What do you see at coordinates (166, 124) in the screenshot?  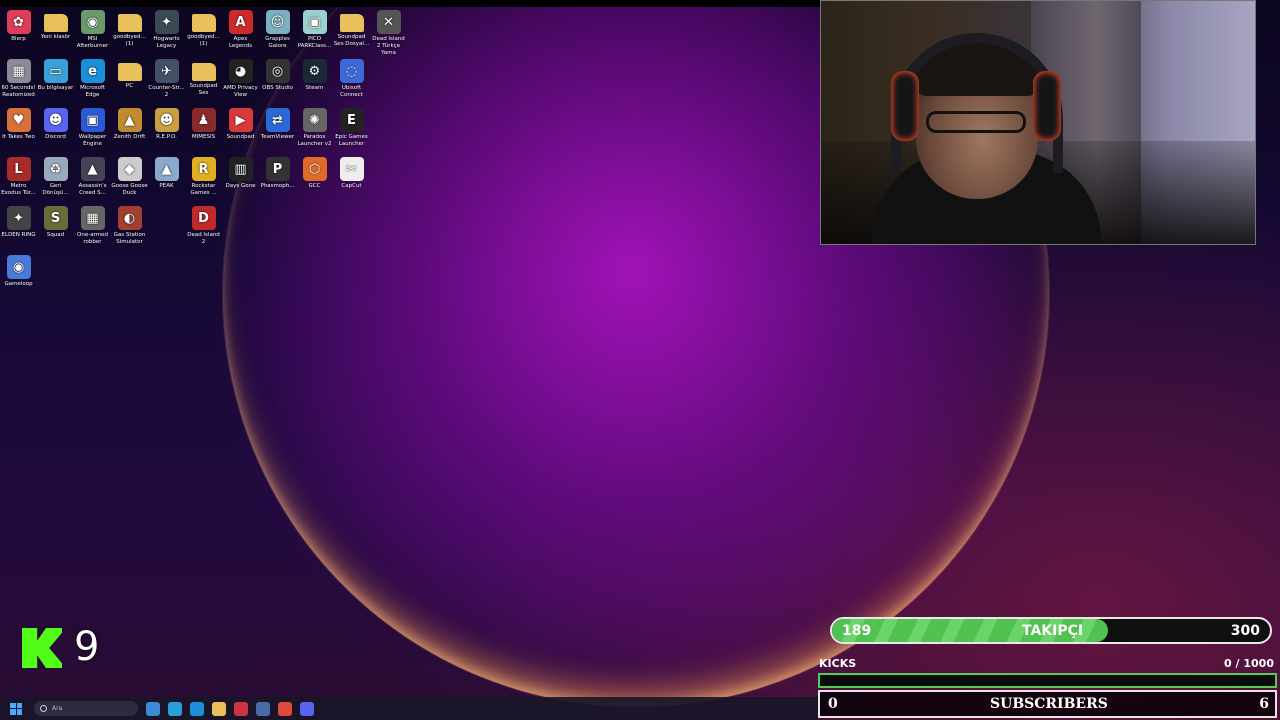 I see `desktop-icon: ☻ R.E.P.O.` at bounding box center [166, 124].